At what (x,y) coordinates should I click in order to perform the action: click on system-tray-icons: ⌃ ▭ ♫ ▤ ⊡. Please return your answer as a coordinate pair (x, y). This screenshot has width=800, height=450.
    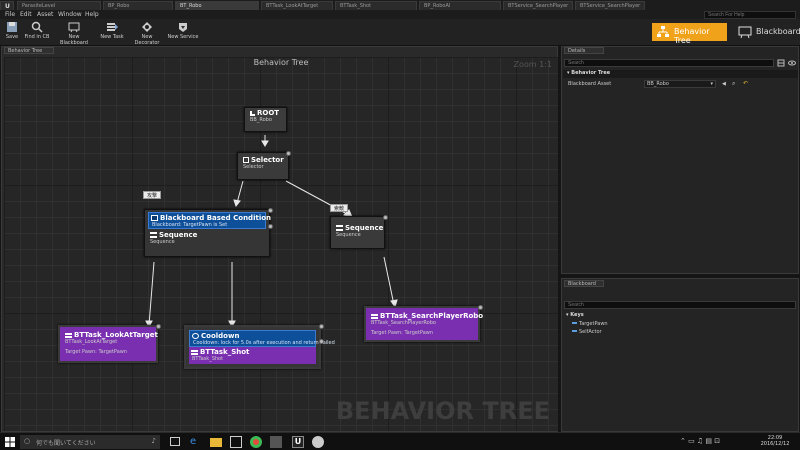
    Looking at the image, I should click on (700, 441).